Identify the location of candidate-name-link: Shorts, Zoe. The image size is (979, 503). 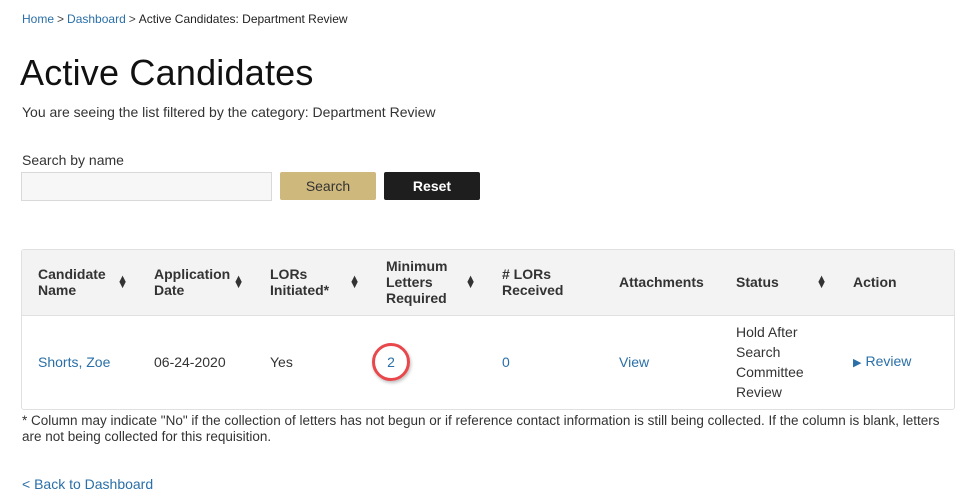
(74, 362).